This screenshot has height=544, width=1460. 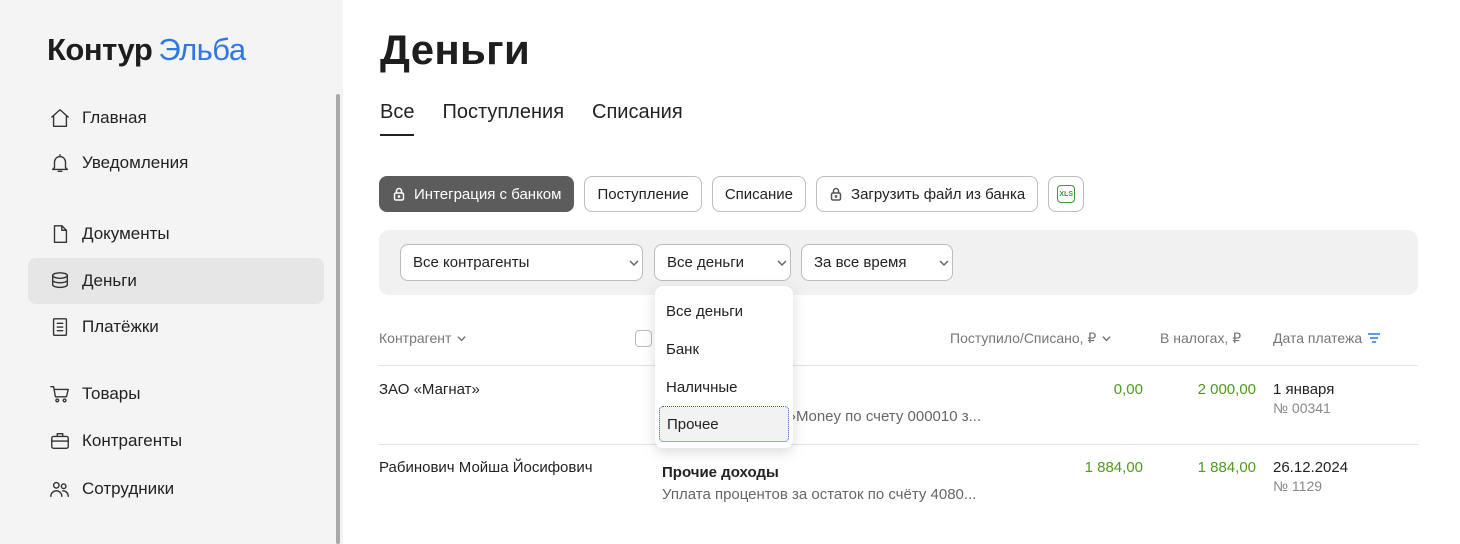 What do you see at coordinates (415, 338) in the screenshot?
I see `column-header-label: Контрагент` at bounding box center [415, 338].